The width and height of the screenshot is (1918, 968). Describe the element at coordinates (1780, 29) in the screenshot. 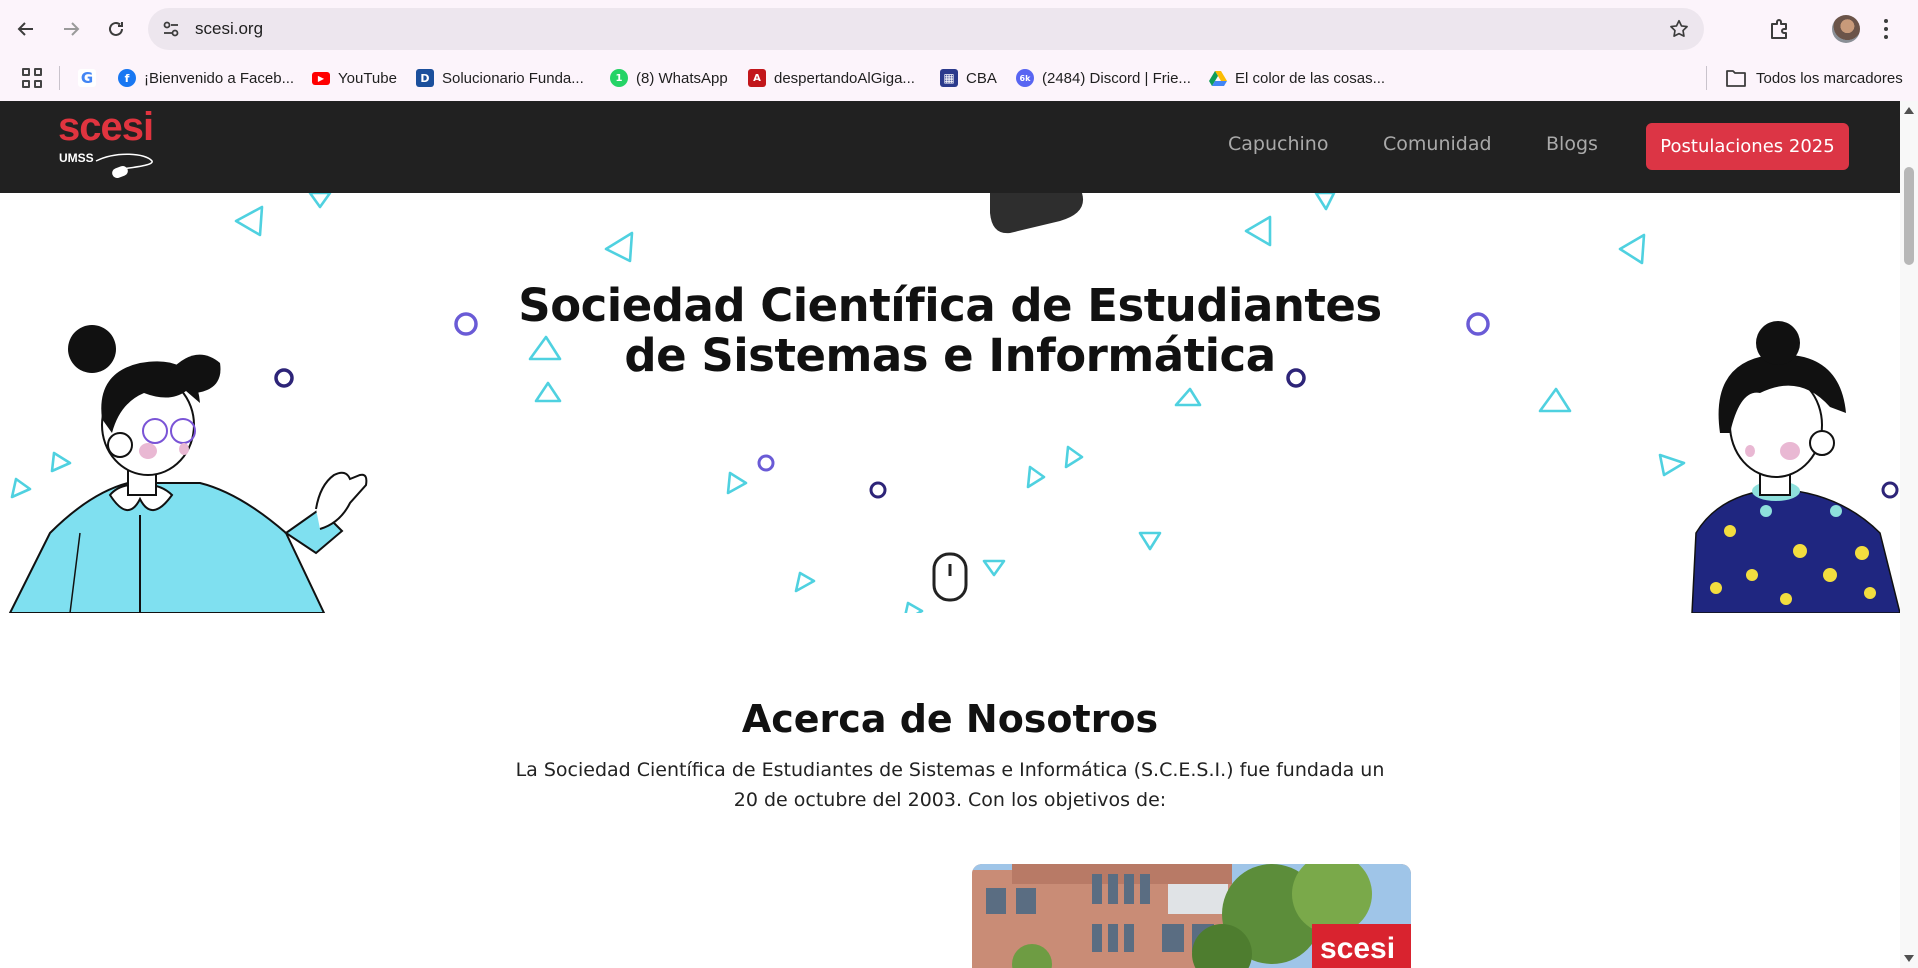

I see `extensions-icon` at that location.